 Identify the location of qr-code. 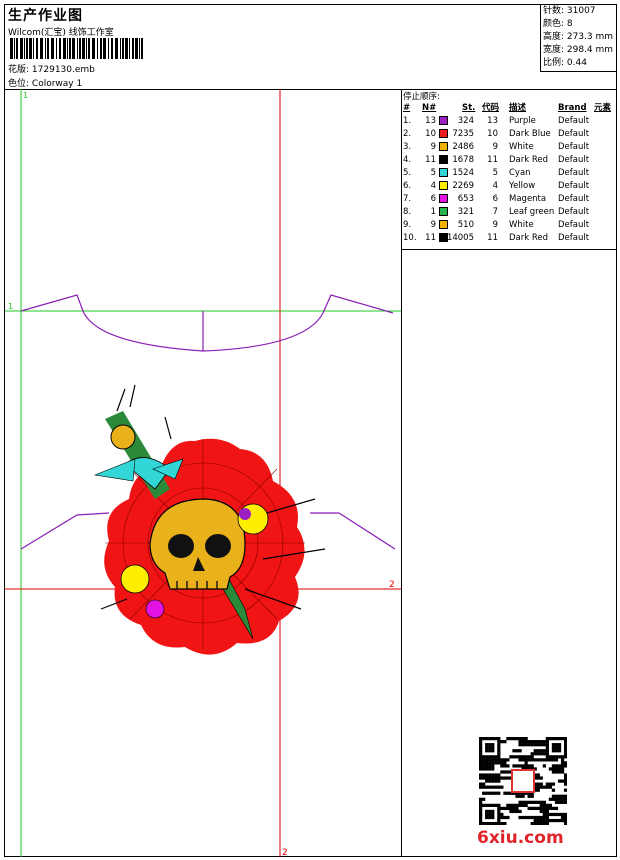
(523, 781).